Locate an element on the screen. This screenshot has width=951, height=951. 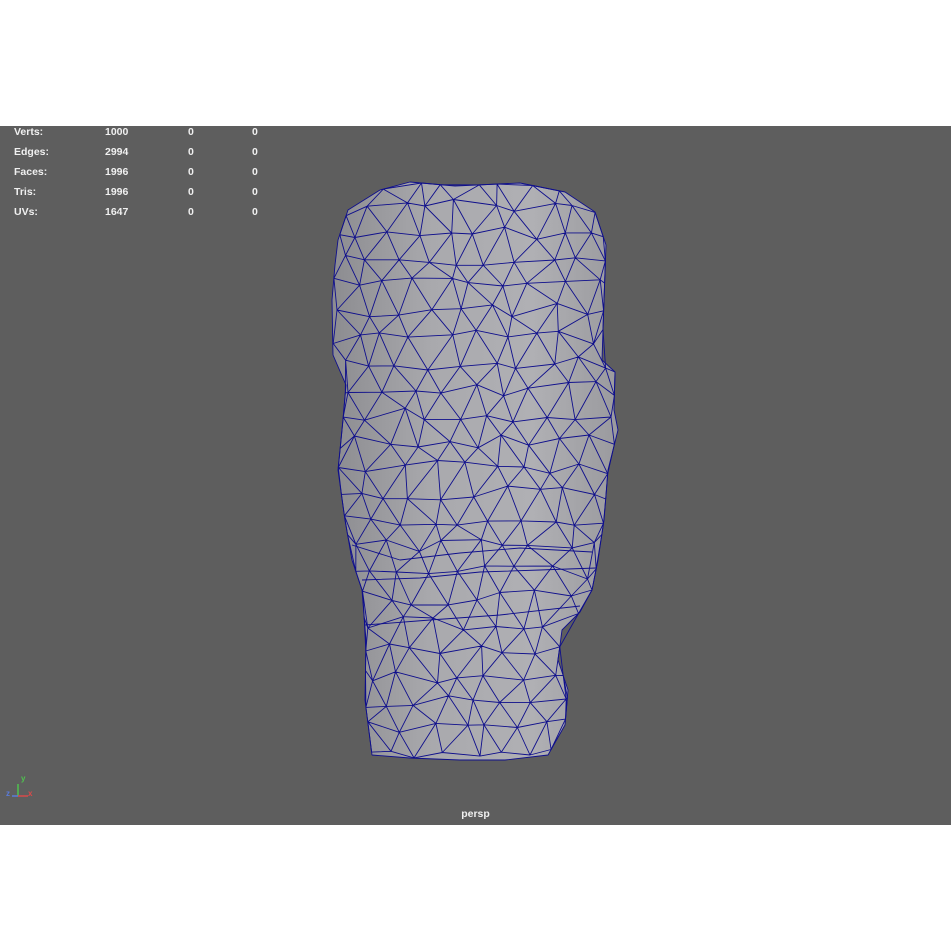
axis-y-label: y is located at coordinates (23, 778).